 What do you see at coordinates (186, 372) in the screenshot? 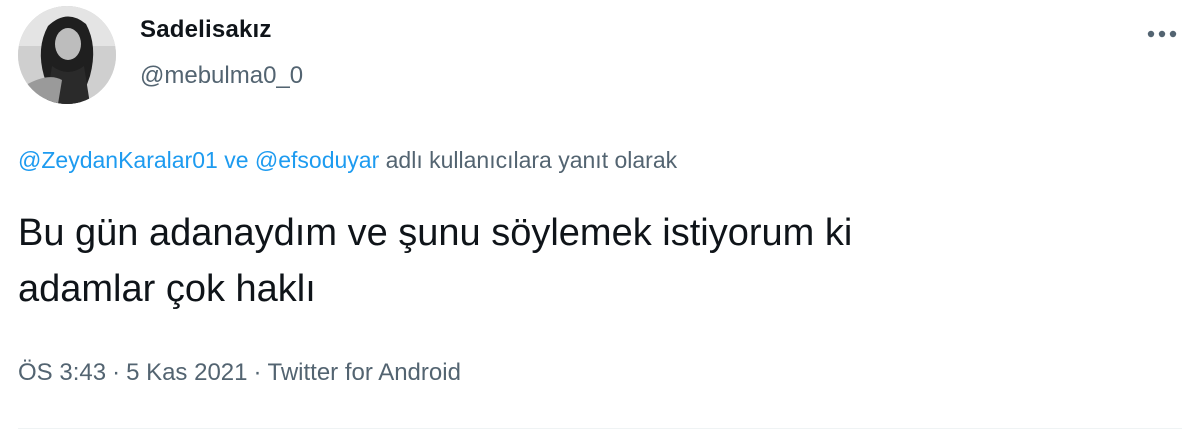
I see `tweet-date: 5 Kas 2021` at bounding box center [186, 372].